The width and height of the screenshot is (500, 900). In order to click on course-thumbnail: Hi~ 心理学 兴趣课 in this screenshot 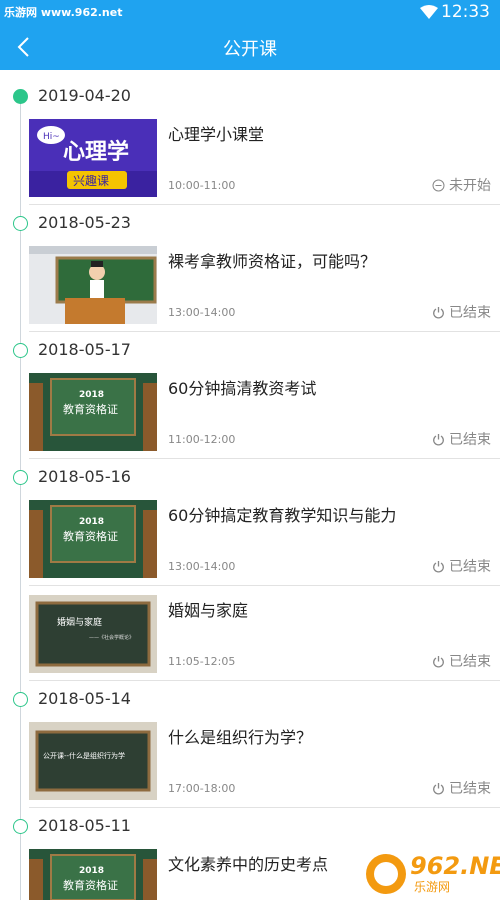, I will do `click(93, 158)`.